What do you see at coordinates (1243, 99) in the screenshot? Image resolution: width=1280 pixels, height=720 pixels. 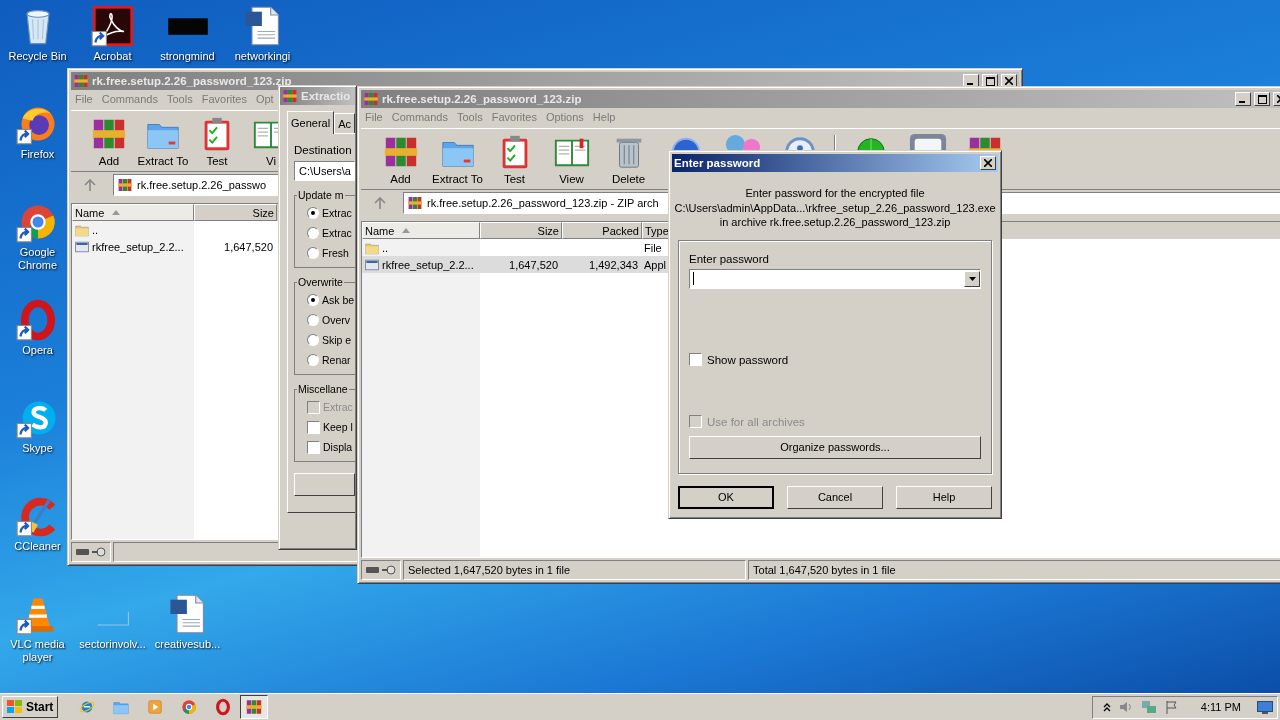 I see `minimize-button` at bounding box center [1243, 99].